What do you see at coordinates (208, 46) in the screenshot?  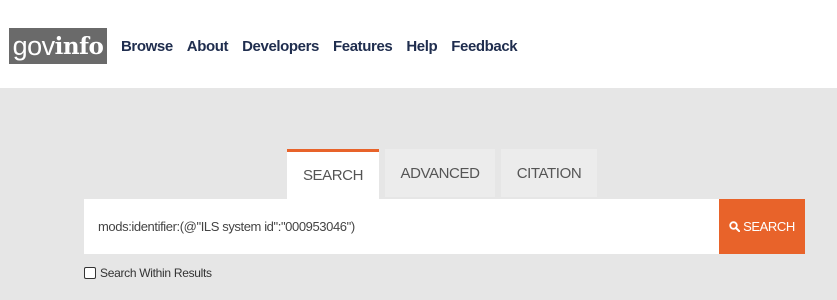 I see `nav-about: About` at bounding box center [208, 46].